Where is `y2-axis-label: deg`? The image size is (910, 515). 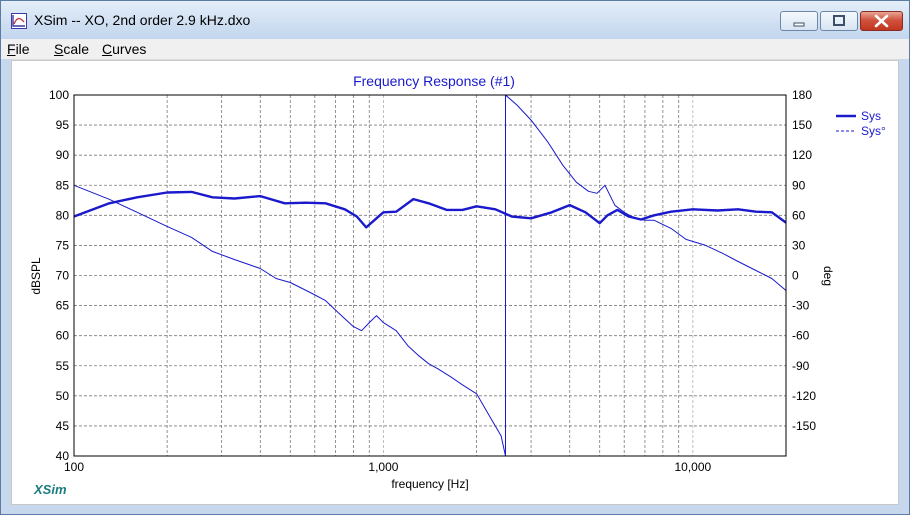 y2-axis-label: deg is located at coordinates (828, 276).